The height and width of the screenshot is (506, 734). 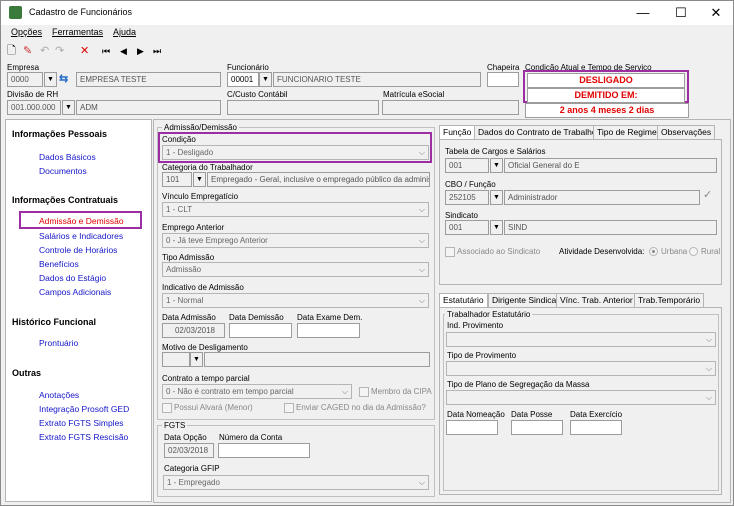 I want to click on close-button: ✕, so click(x=716, y=13).